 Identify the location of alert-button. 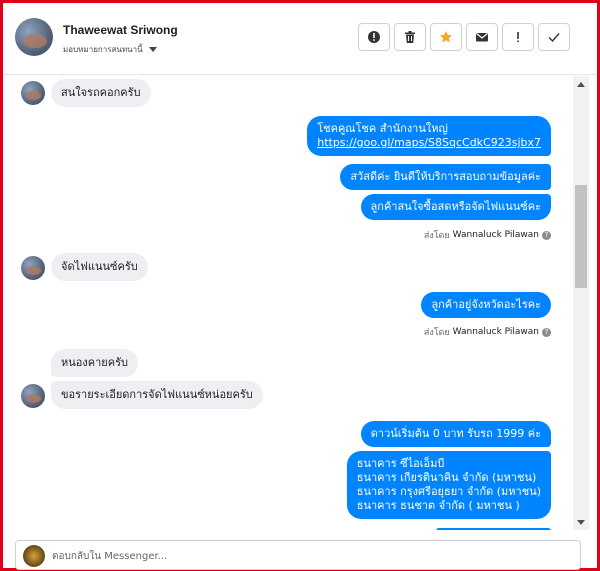
(374, 37).